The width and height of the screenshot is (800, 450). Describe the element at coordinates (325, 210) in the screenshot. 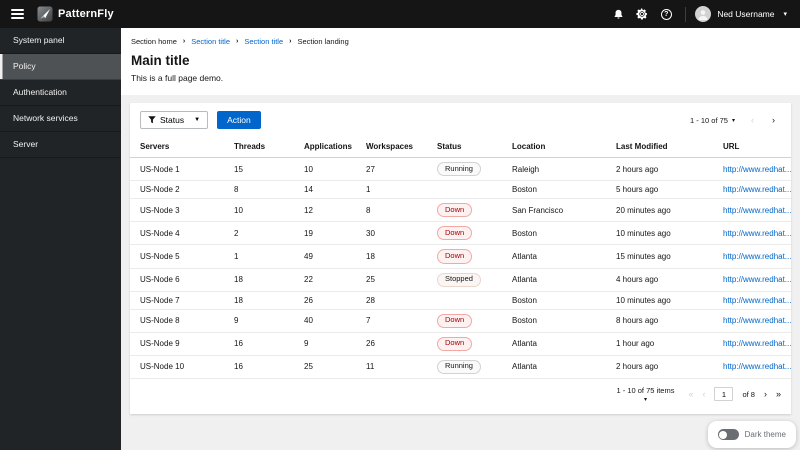

I see `cell-applications: 12` at that location.